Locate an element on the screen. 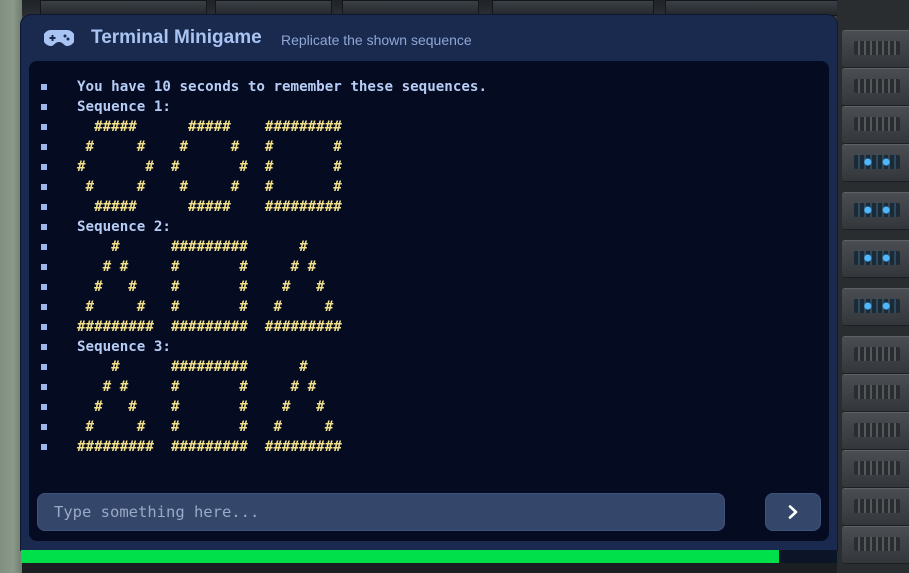  line-text: Sequence 1: is located at coordinates (124, 107).